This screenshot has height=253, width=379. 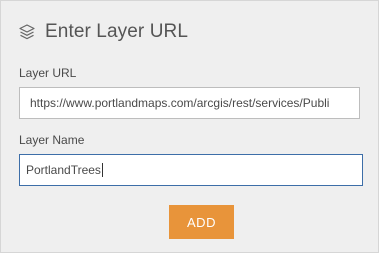 What do you see at coordinates (27, 32) in the screenshot?
I see `layers-icon` at bounding box center [27, 32].